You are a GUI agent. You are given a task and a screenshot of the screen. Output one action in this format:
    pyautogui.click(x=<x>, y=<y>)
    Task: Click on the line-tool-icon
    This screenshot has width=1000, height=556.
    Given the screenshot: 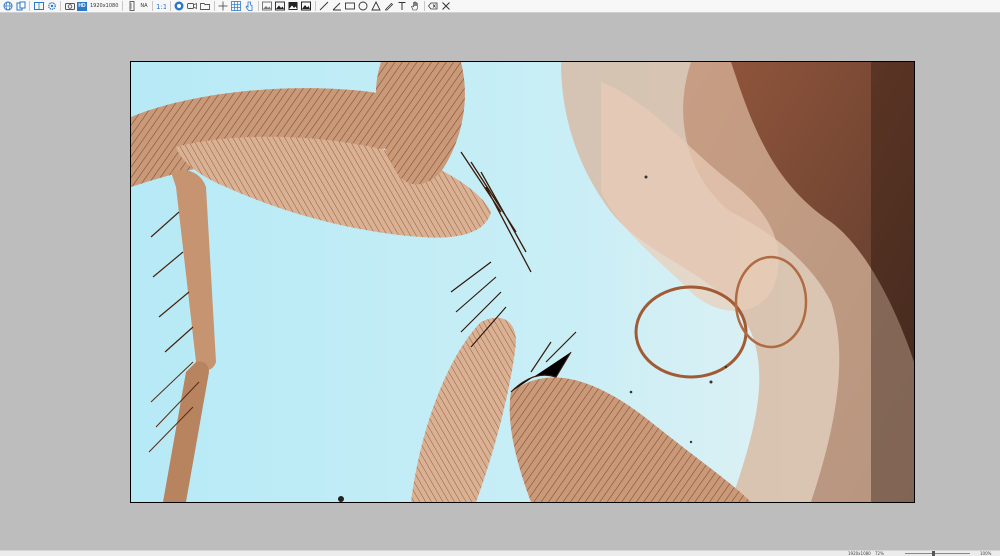 What is the action you would take?
    pyautogui.click(x=324, y=6)
    